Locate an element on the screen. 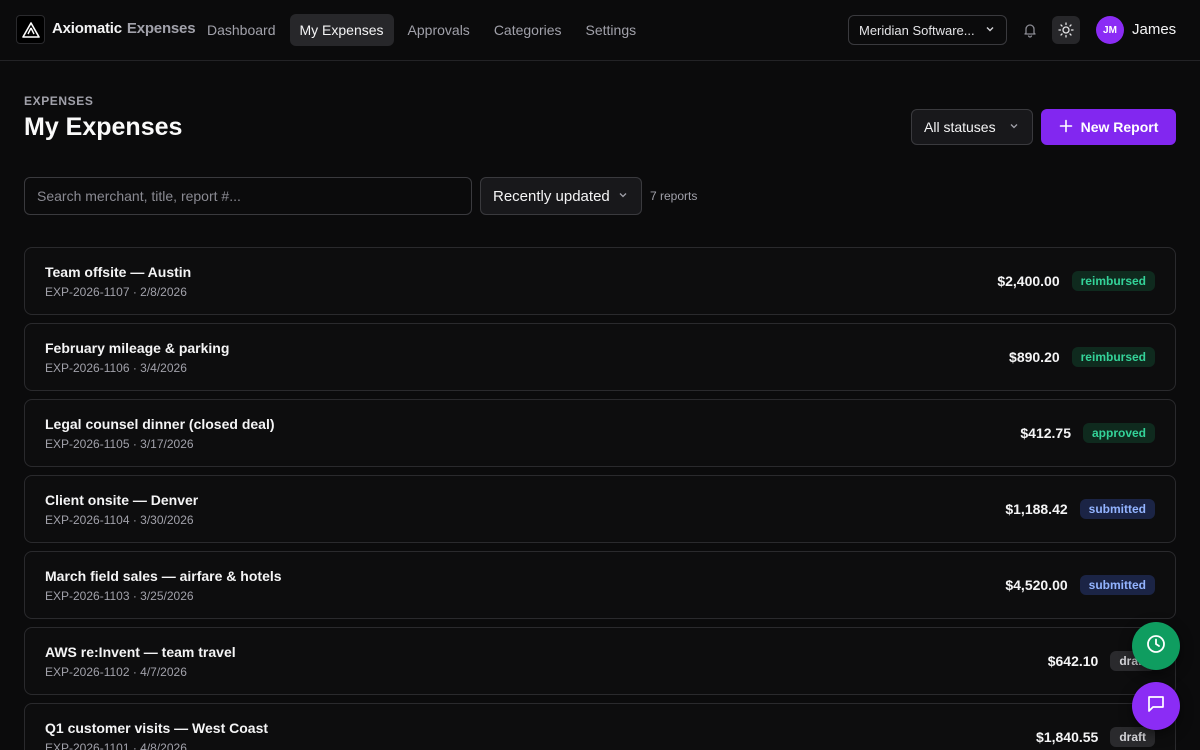 The image size is (1200, 750). report-amount: $4,520.00 is located at coordinates (1036, 585).